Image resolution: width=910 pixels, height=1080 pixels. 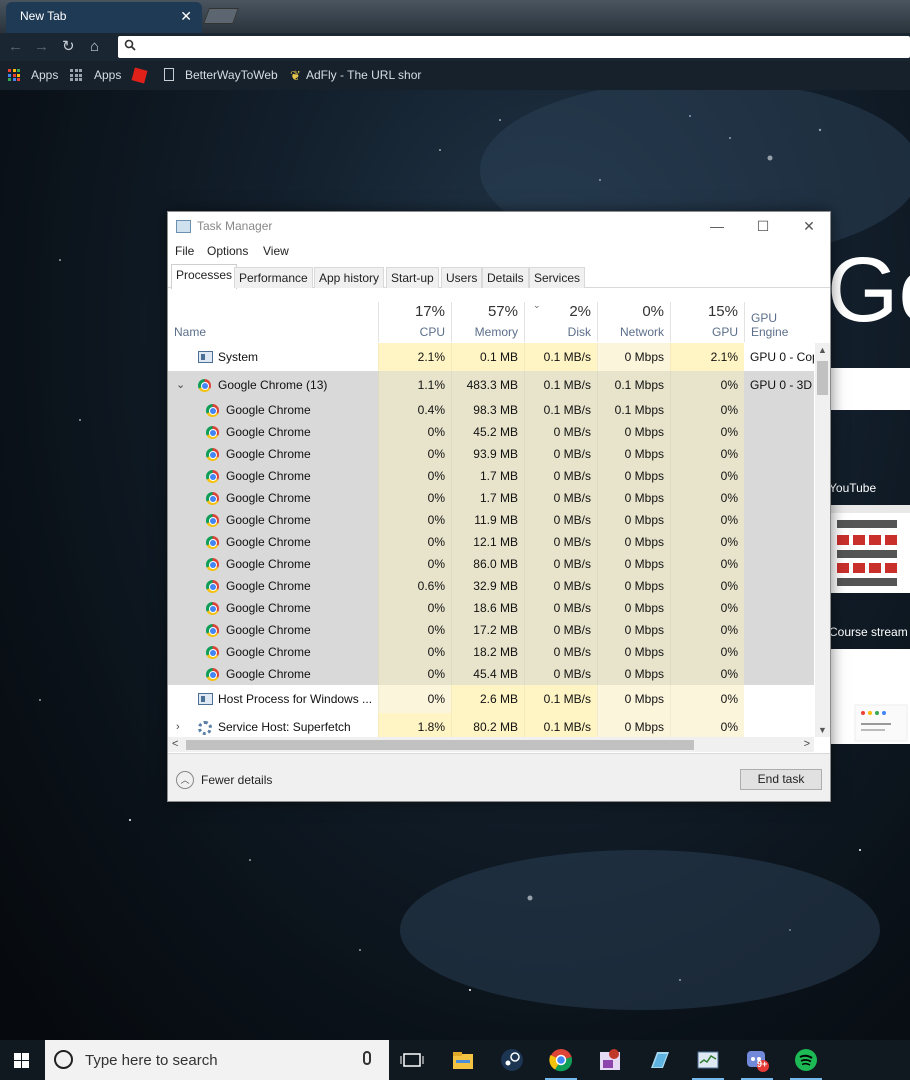 What do you see at coordinates (487, 725) in the screenshot?
I see `cell-memory: 80.2 MB` at bounding box center [487, 725].